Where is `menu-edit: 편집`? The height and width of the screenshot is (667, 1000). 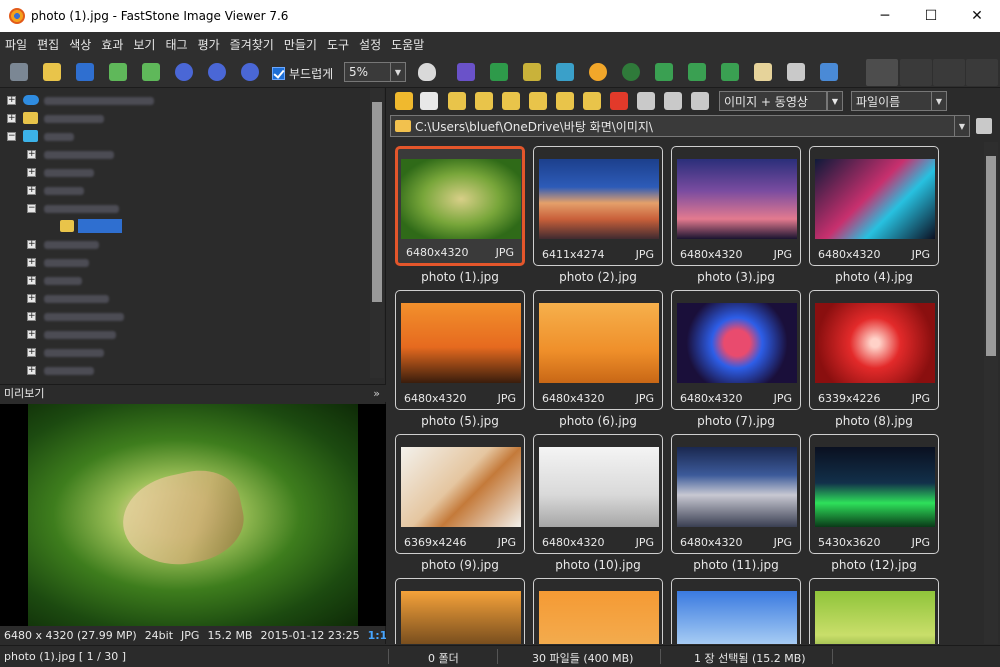
menu-edit: 편집 is located at coordinates (48, 44).